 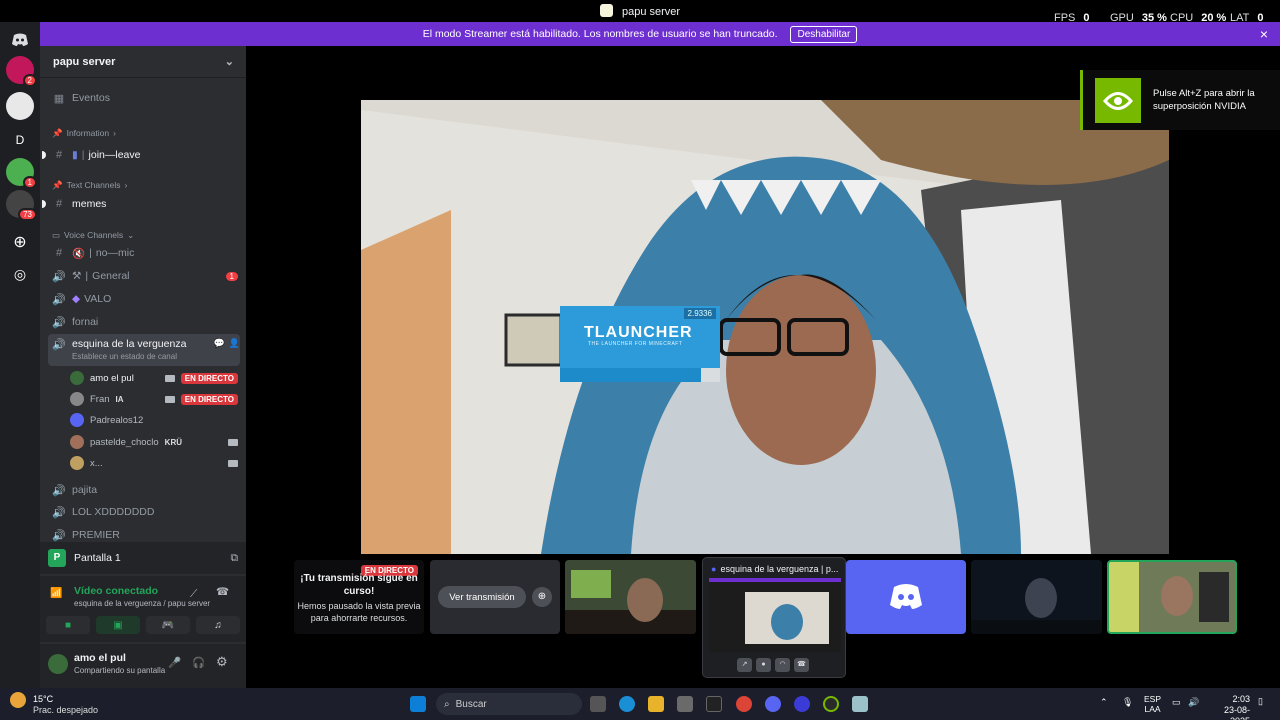 I want to click on discover-icon: ◎, so click(x=20, y=274).